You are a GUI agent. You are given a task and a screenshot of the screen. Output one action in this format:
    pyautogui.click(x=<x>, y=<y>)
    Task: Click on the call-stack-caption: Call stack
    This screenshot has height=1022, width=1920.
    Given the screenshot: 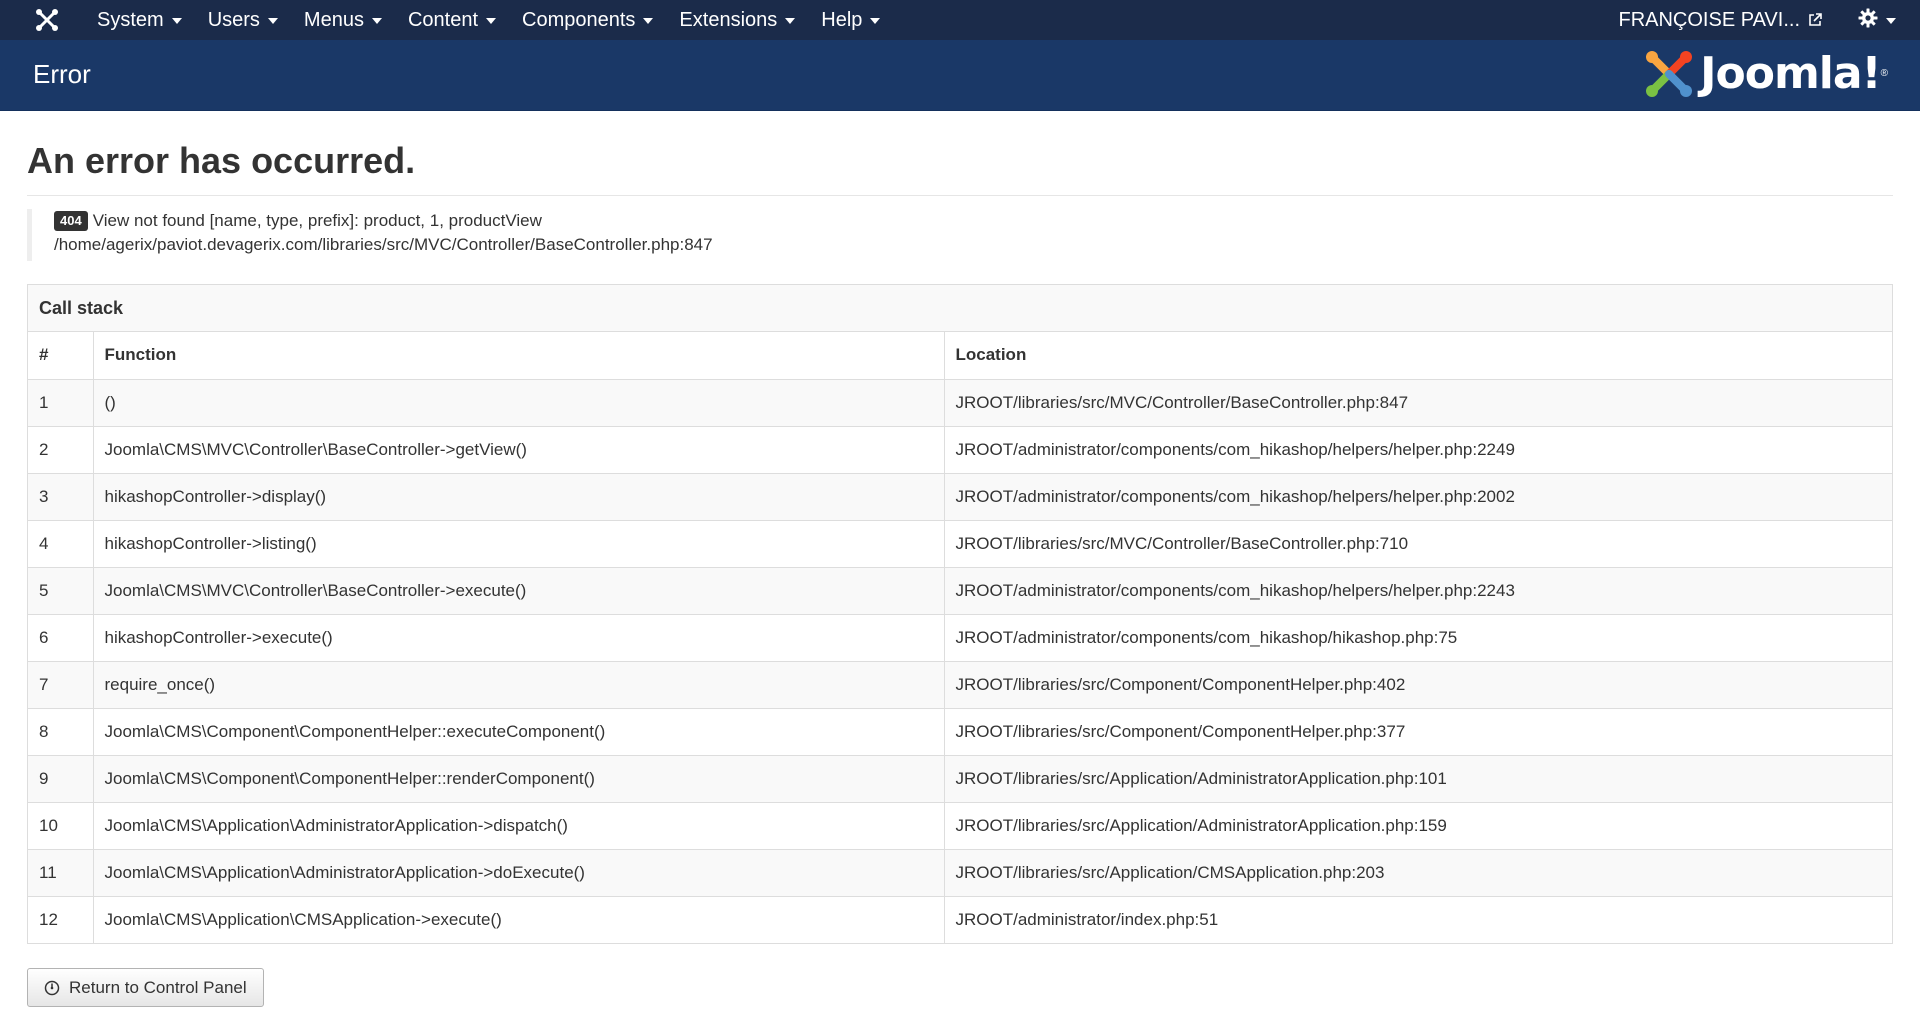 What is the action you would take?
    pyautogui.click(x=960, y=308)
    